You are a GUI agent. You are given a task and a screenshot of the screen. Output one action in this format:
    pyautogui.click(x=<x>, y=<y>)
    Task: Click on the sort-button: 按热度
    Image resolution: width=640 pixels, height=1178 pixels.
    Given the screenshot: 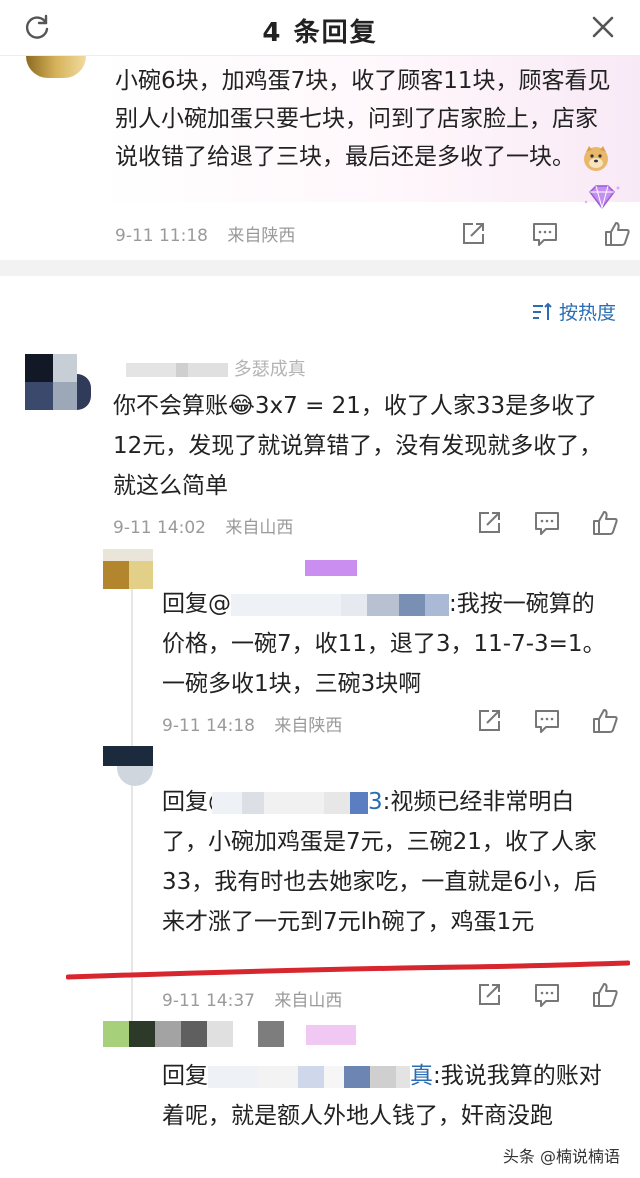 What is the action you would take?
    pyautogui.click(x=573, y=311)
    